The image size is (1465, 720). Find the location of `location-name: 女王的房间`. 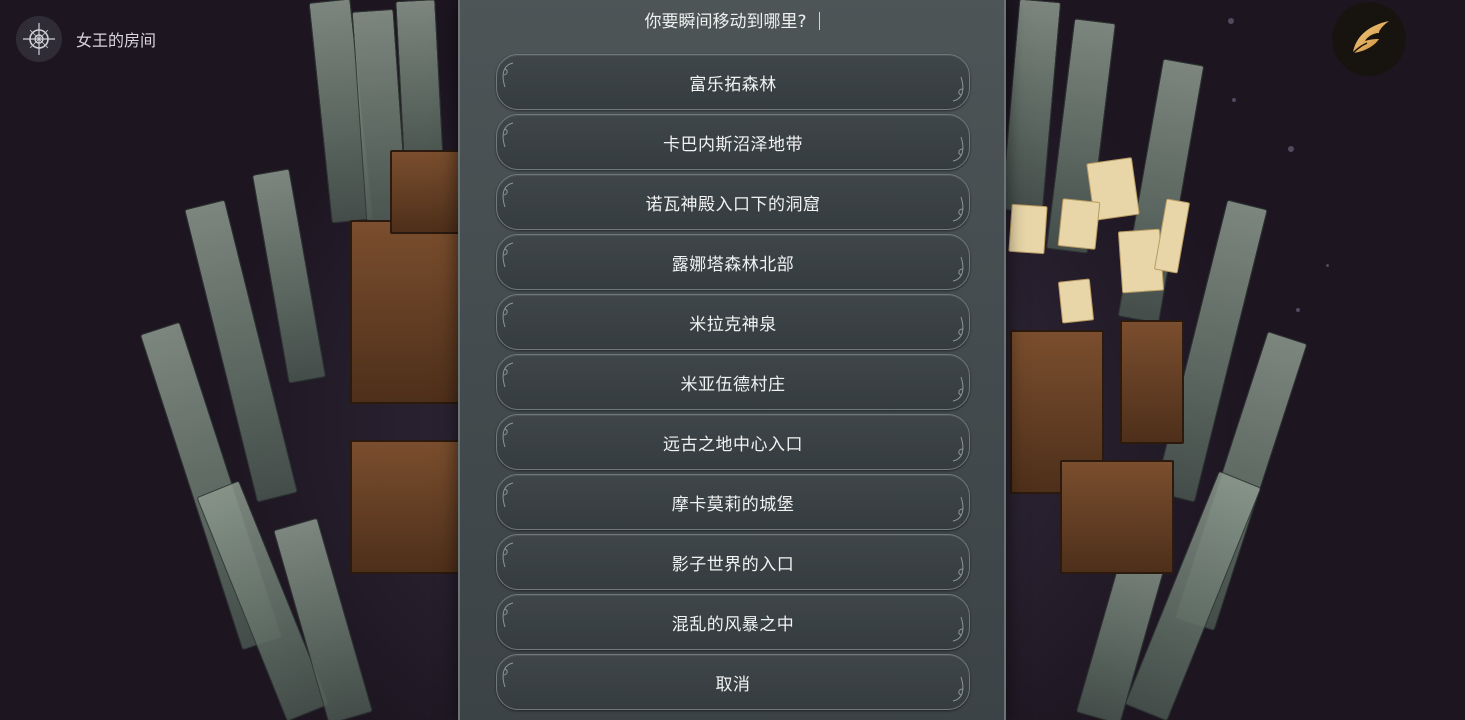

location-name: 女王的房间 is located at coordinates (116, 40).